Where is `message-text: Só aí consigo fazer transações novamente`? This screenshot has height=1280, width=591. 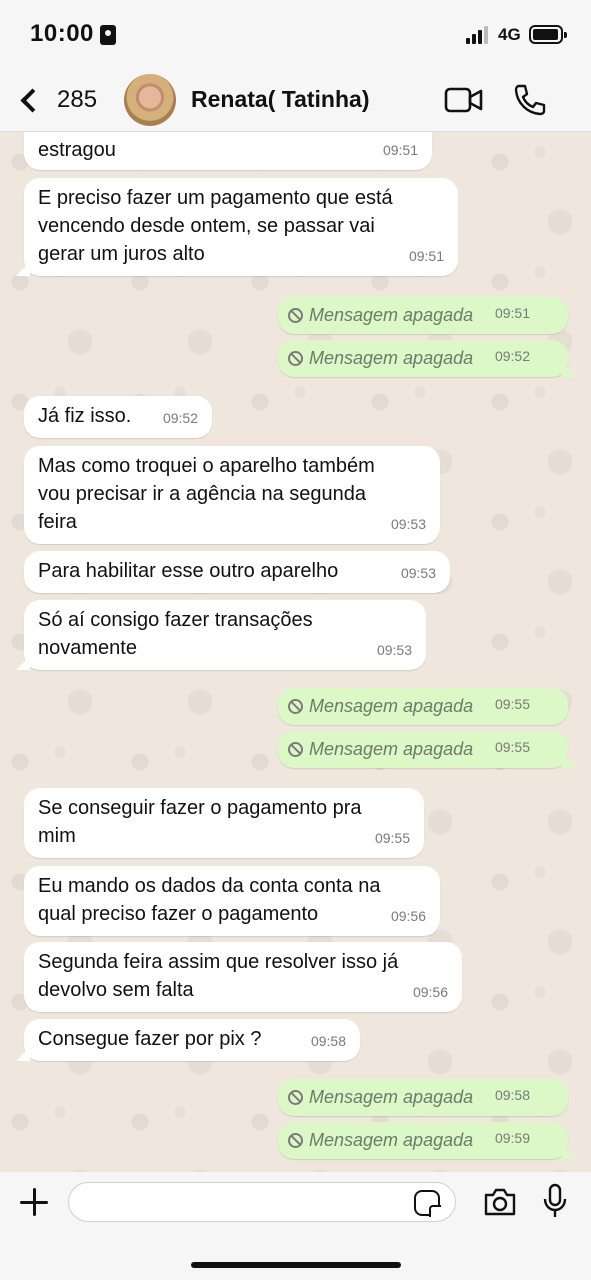 message-text: Só aí consigo fazer transações novamente is located at coordinates (175, 634).